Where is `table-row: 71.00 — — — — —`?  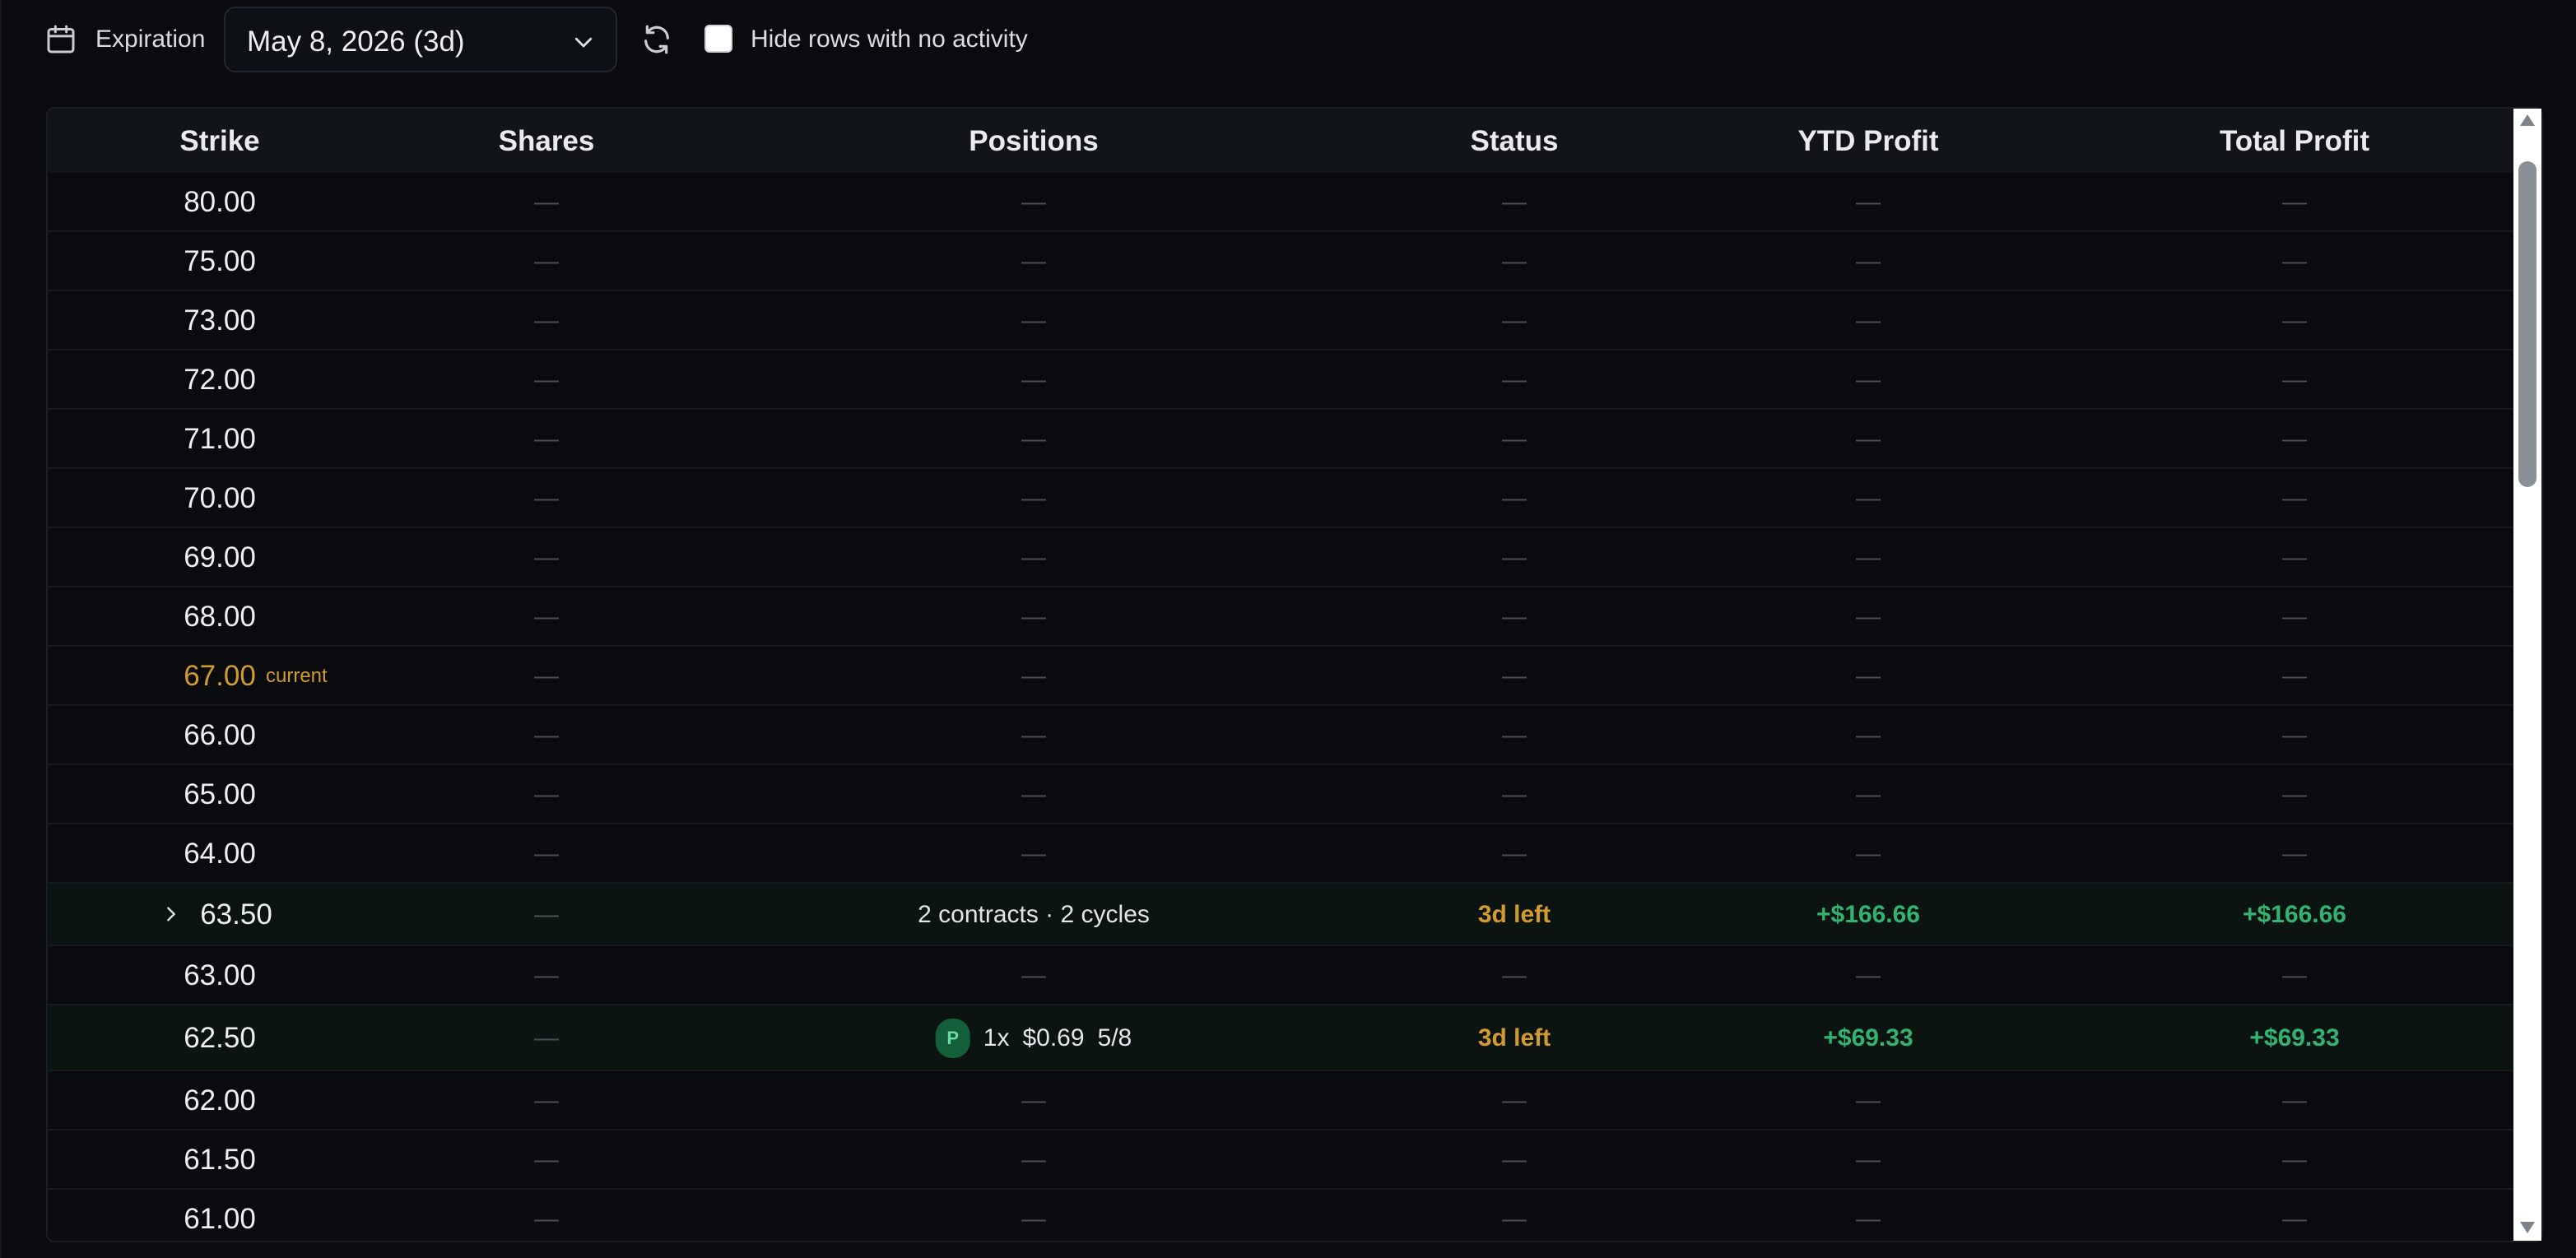
table-row: 71.00 — — — — — is located at coordinates (1281, 439).